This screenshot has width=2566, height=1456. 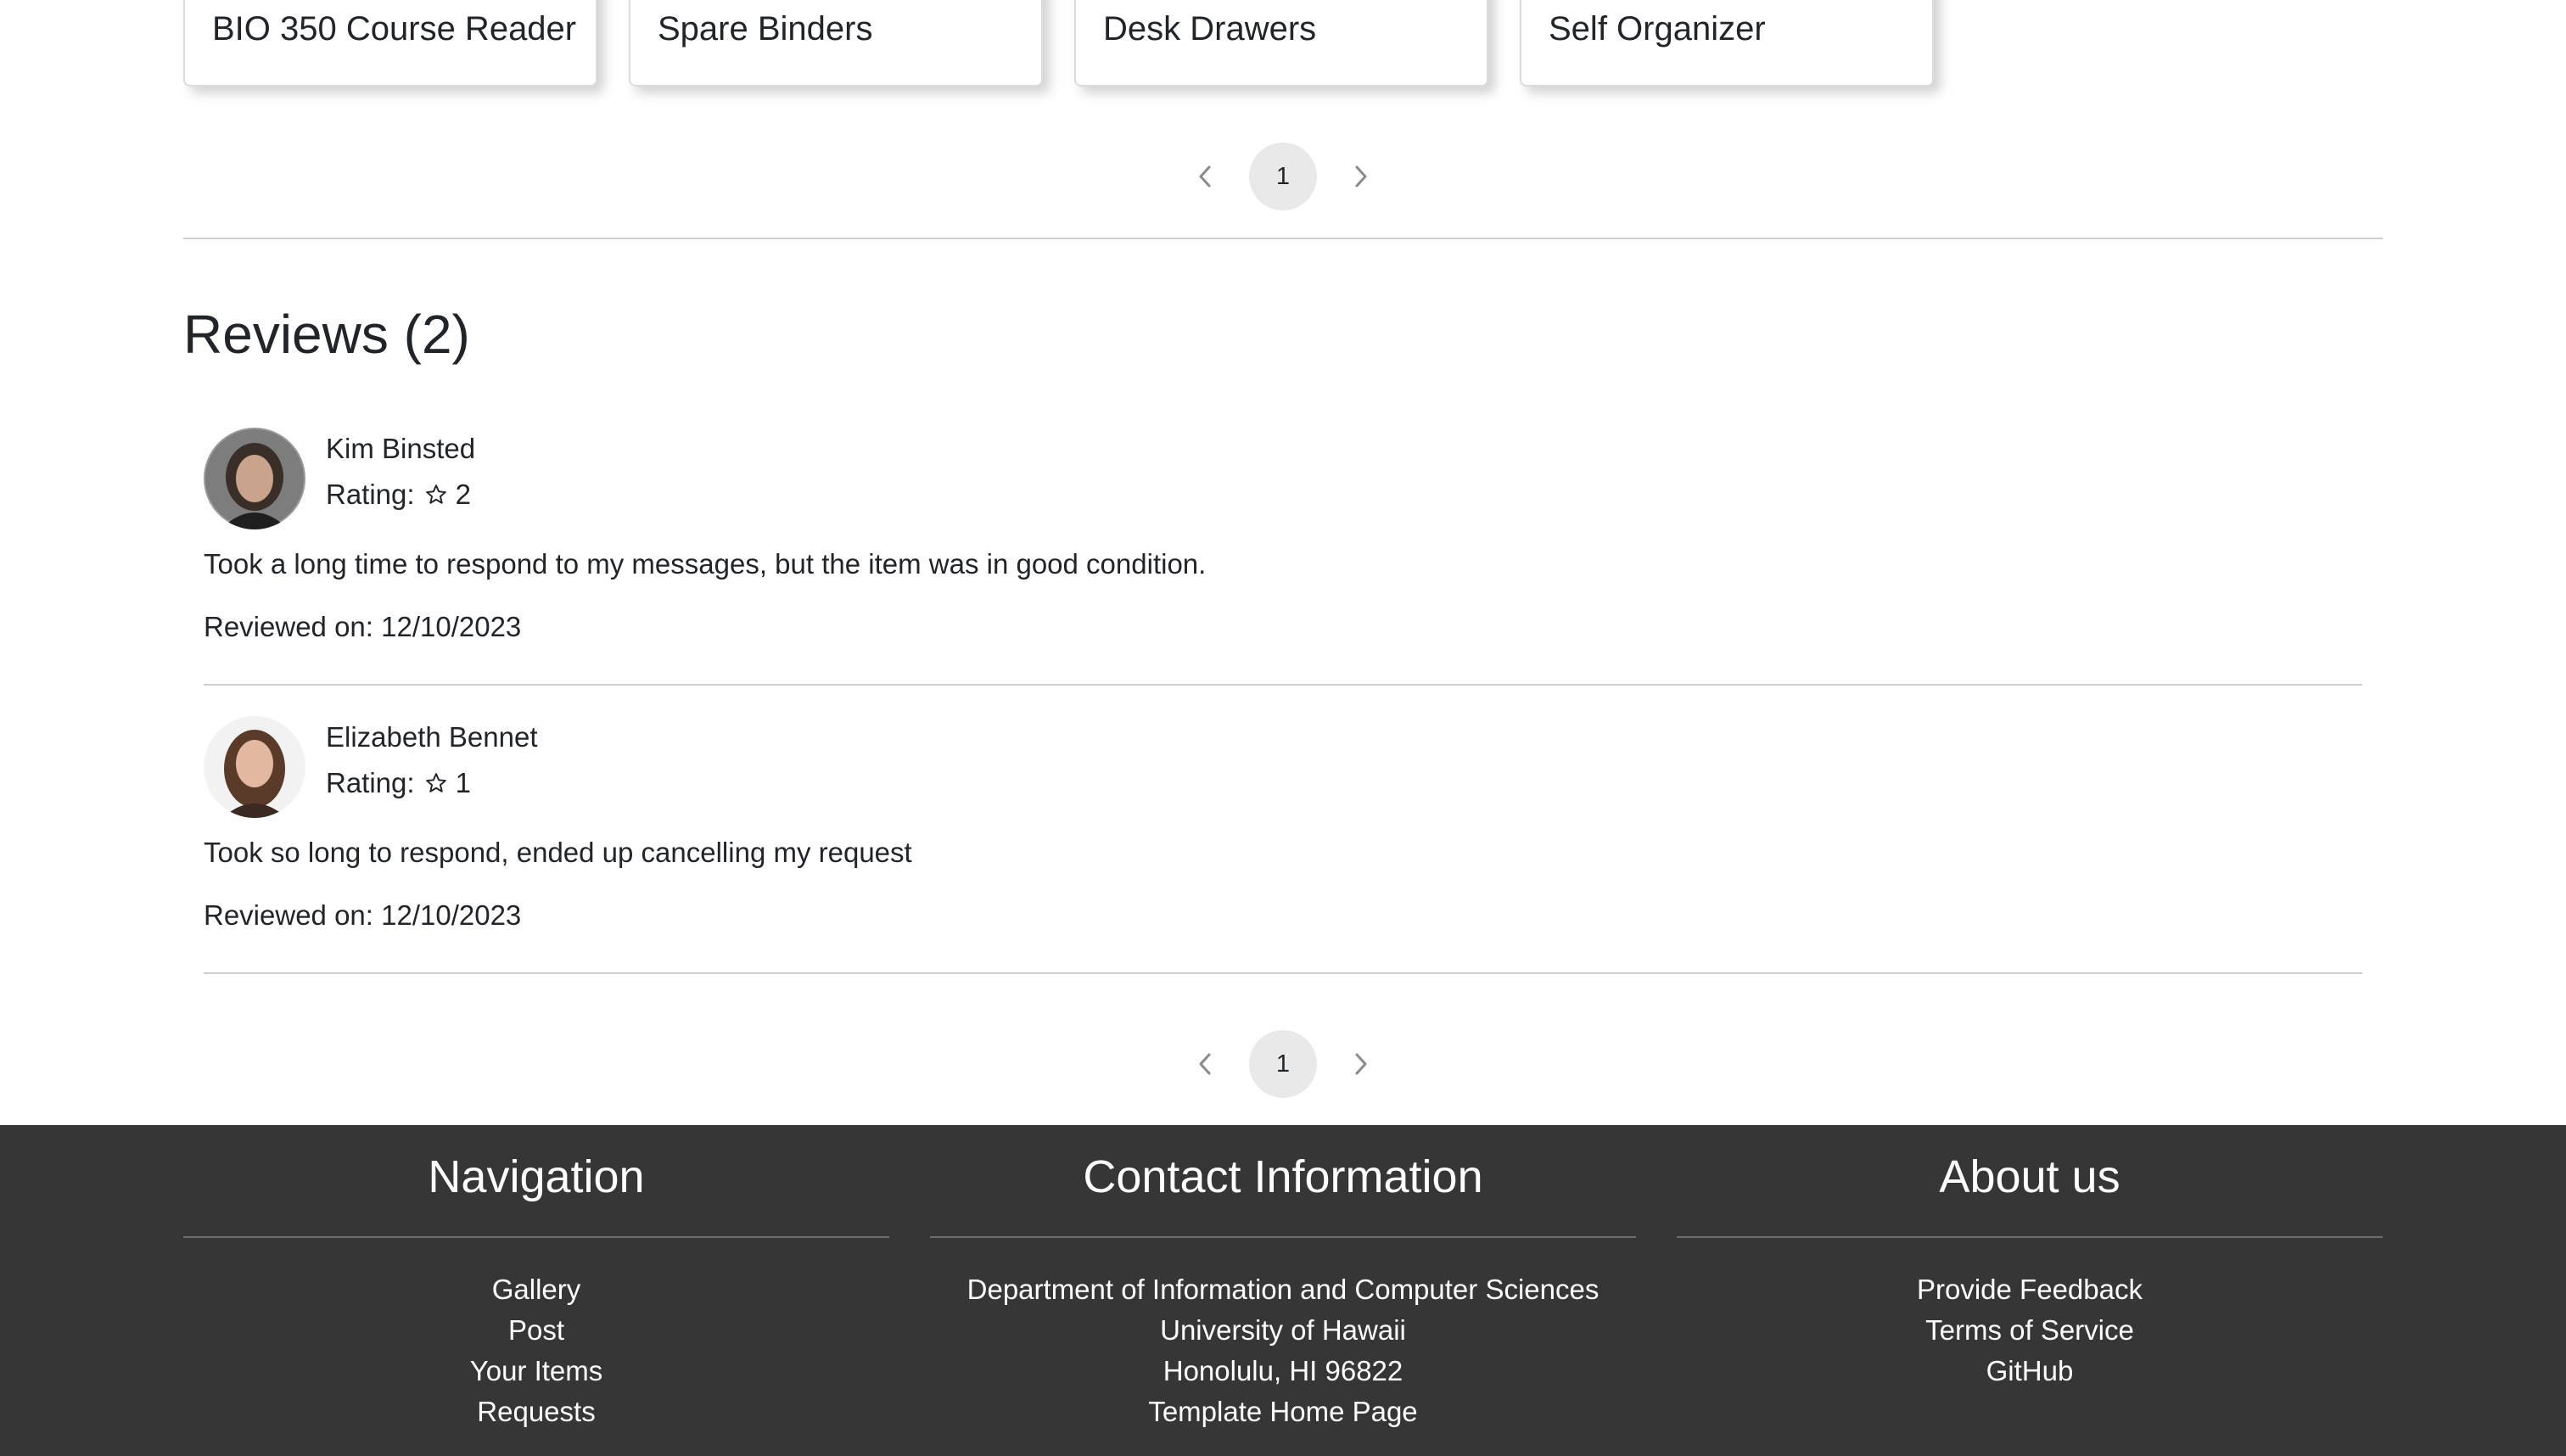 I want to click on item-card: Desk Drawers, so click(x=1281, y=44).